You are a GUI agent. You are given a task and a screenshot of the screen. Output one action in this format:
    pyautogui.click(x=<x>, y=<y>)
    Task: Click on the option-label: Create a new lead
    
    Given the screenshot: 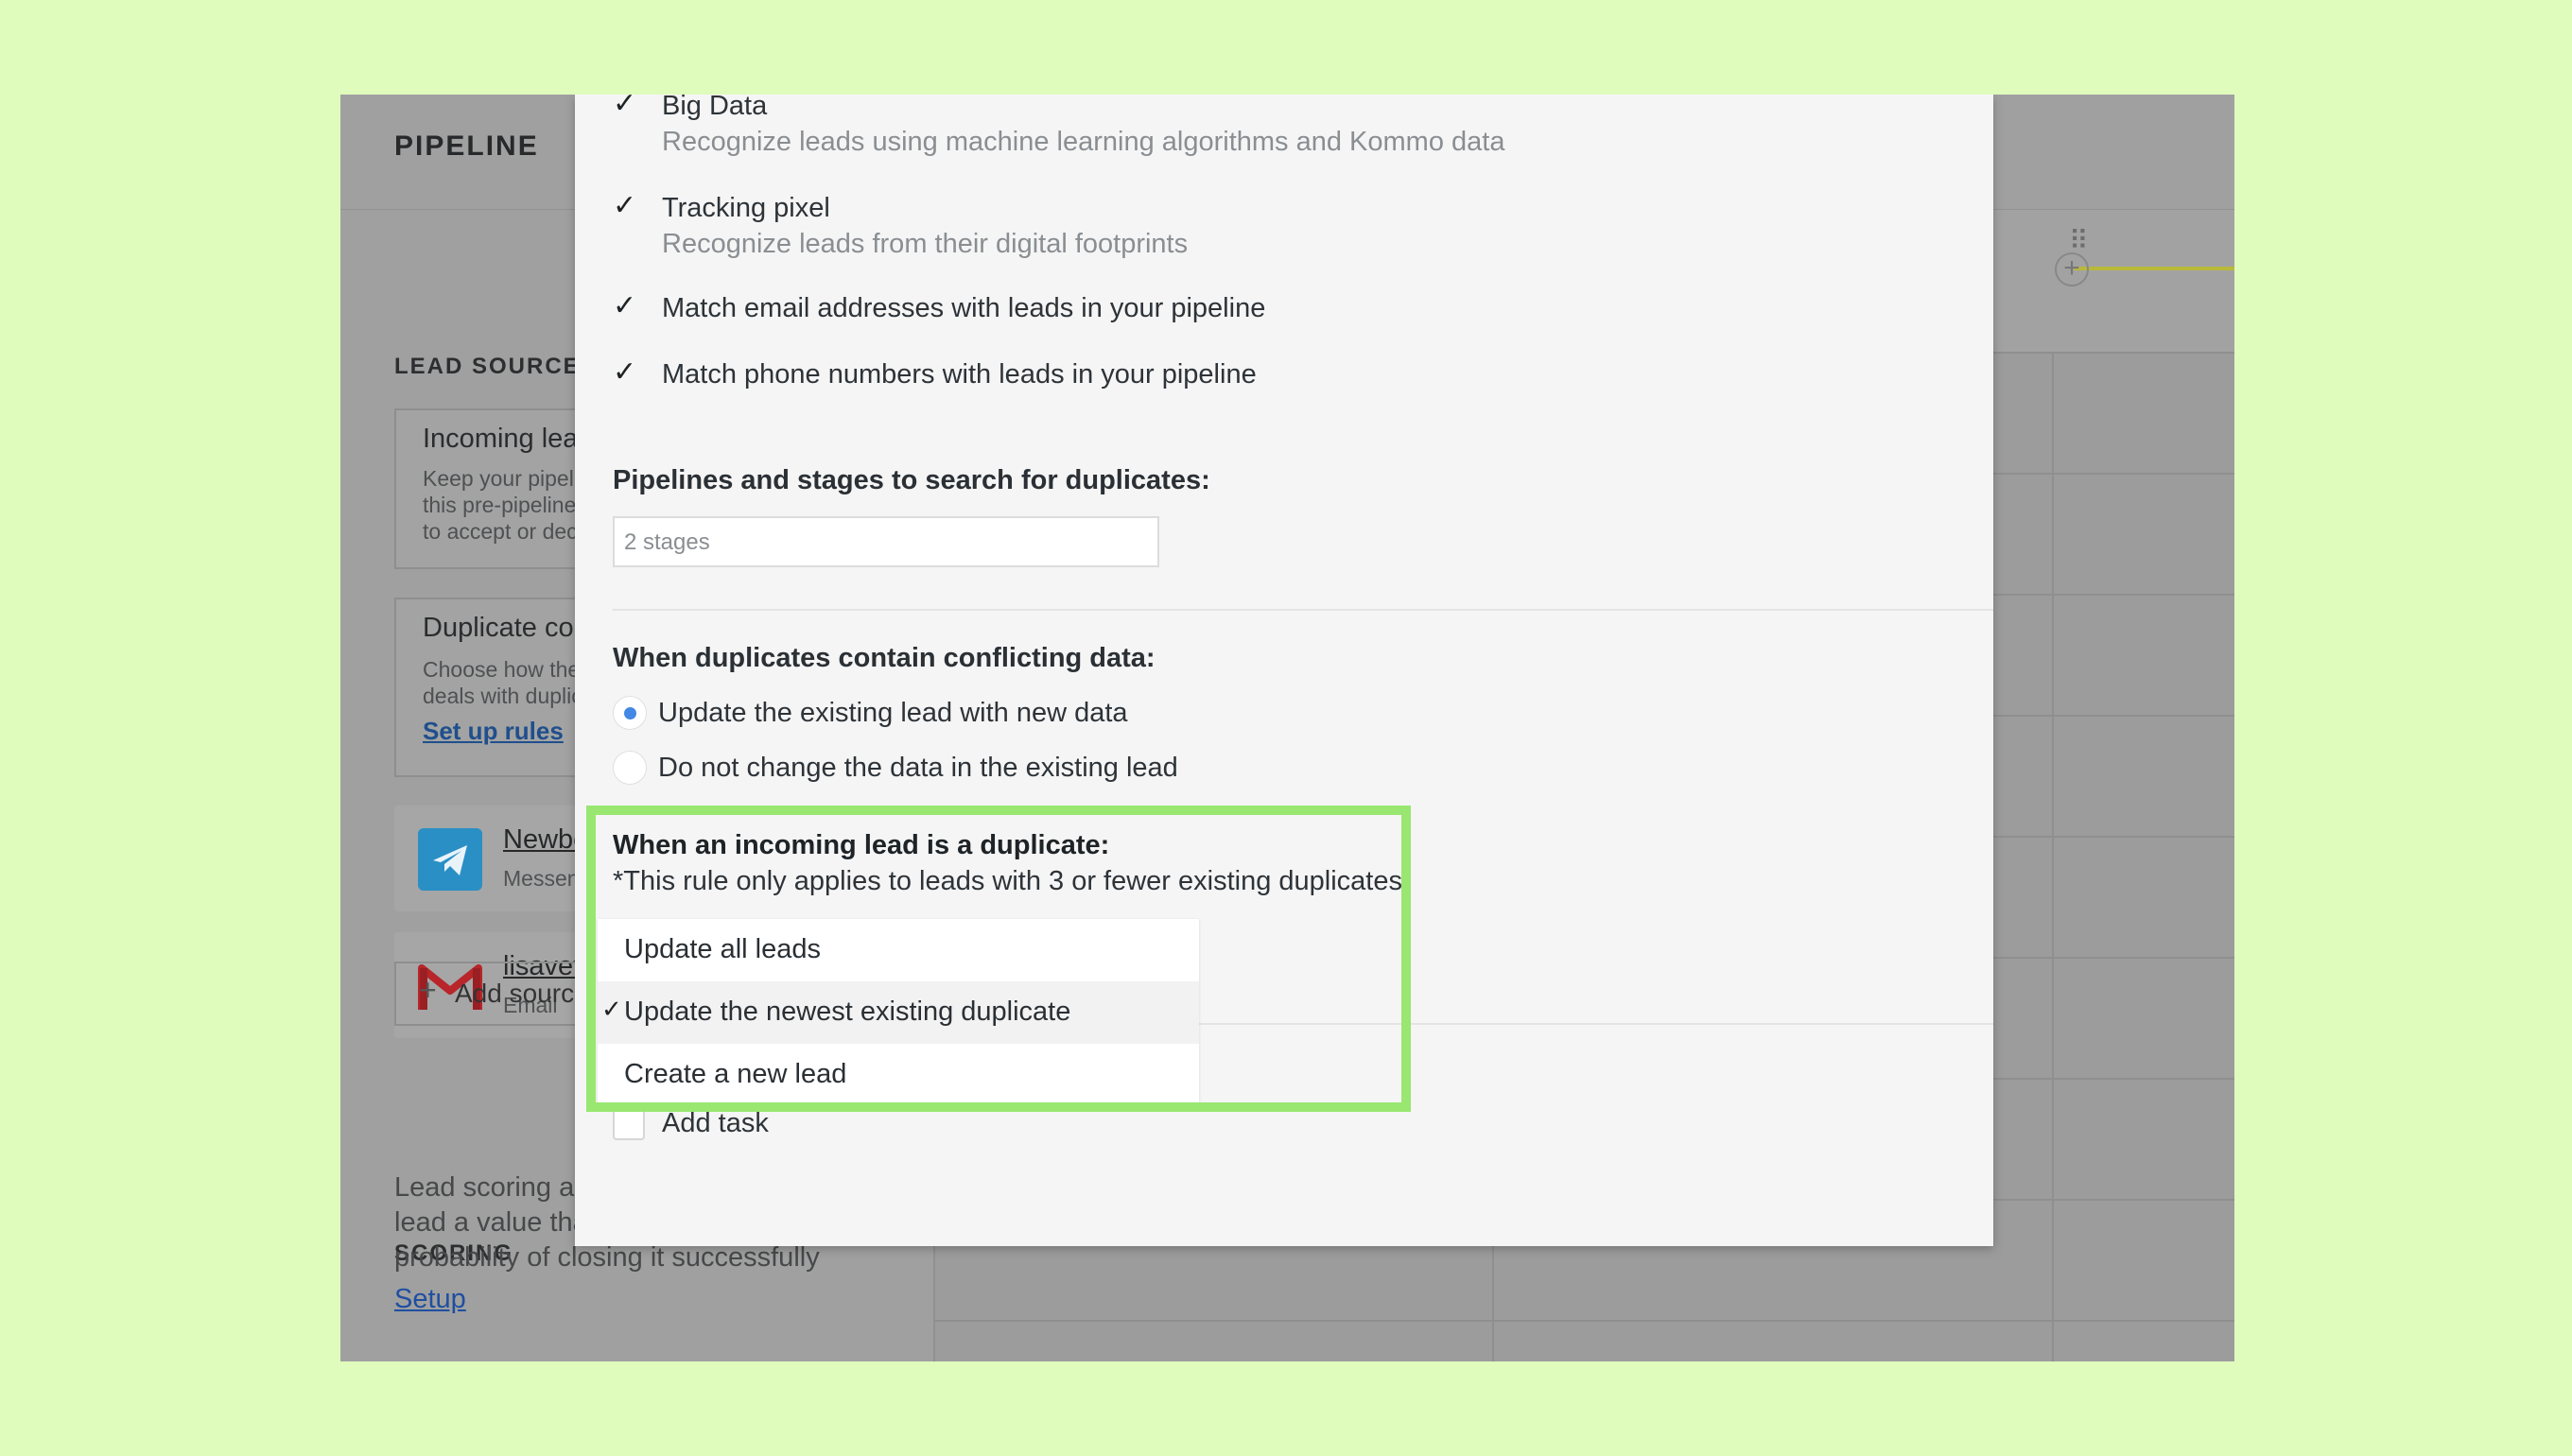 What is the action you would take?
    pyautogui.click(x=735, y=1074)
    